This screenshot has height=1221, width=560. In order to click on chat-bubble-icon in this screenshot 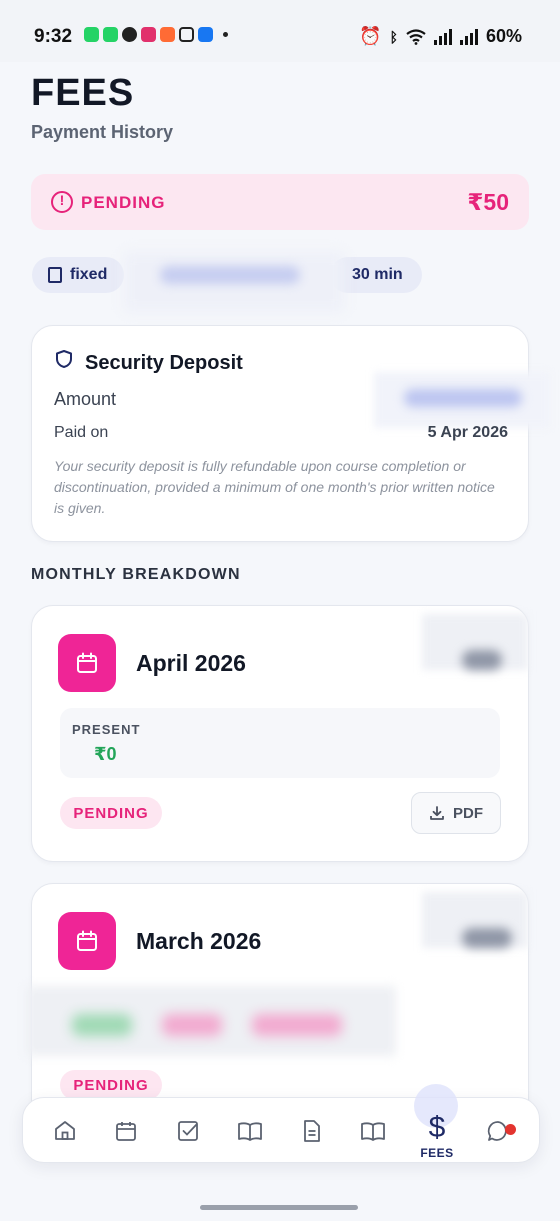, I will do `click(129, 34)`.